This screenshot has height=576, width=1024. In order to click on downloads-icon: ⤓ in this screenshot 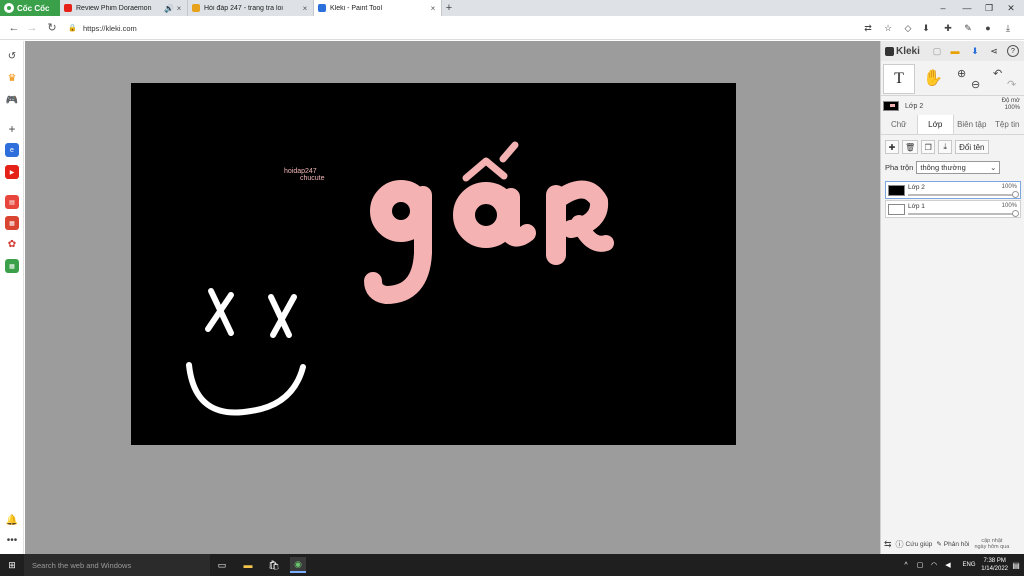, I will do `click(1008, 28)`.